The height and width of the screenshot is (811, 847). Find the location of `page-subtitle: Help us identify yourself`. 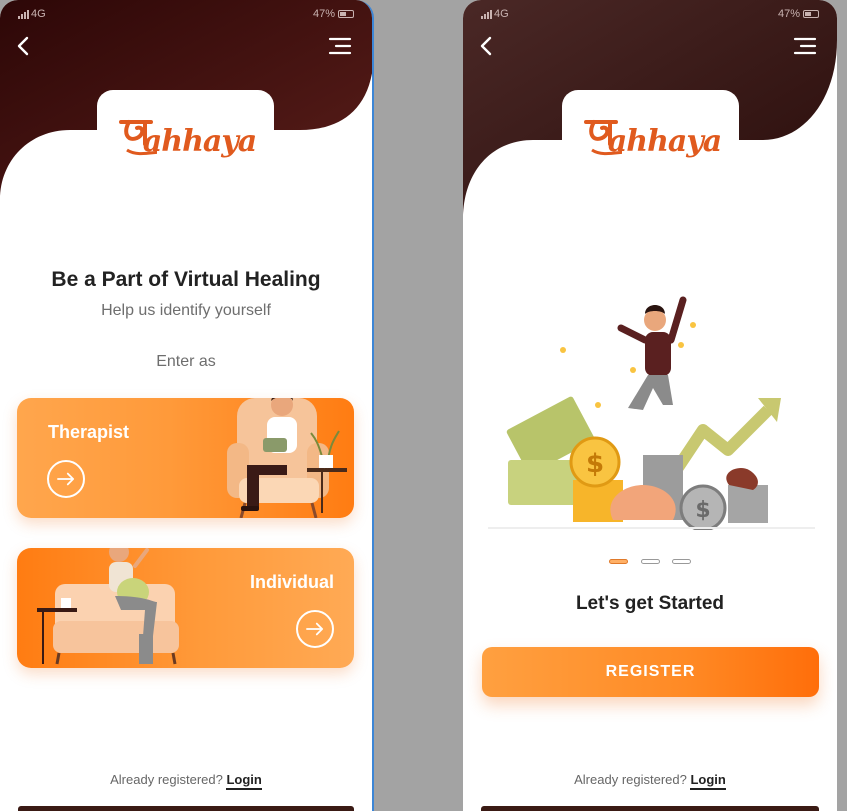

page-subtitle: Help us identify yourself is located at coordinates (186, 310).